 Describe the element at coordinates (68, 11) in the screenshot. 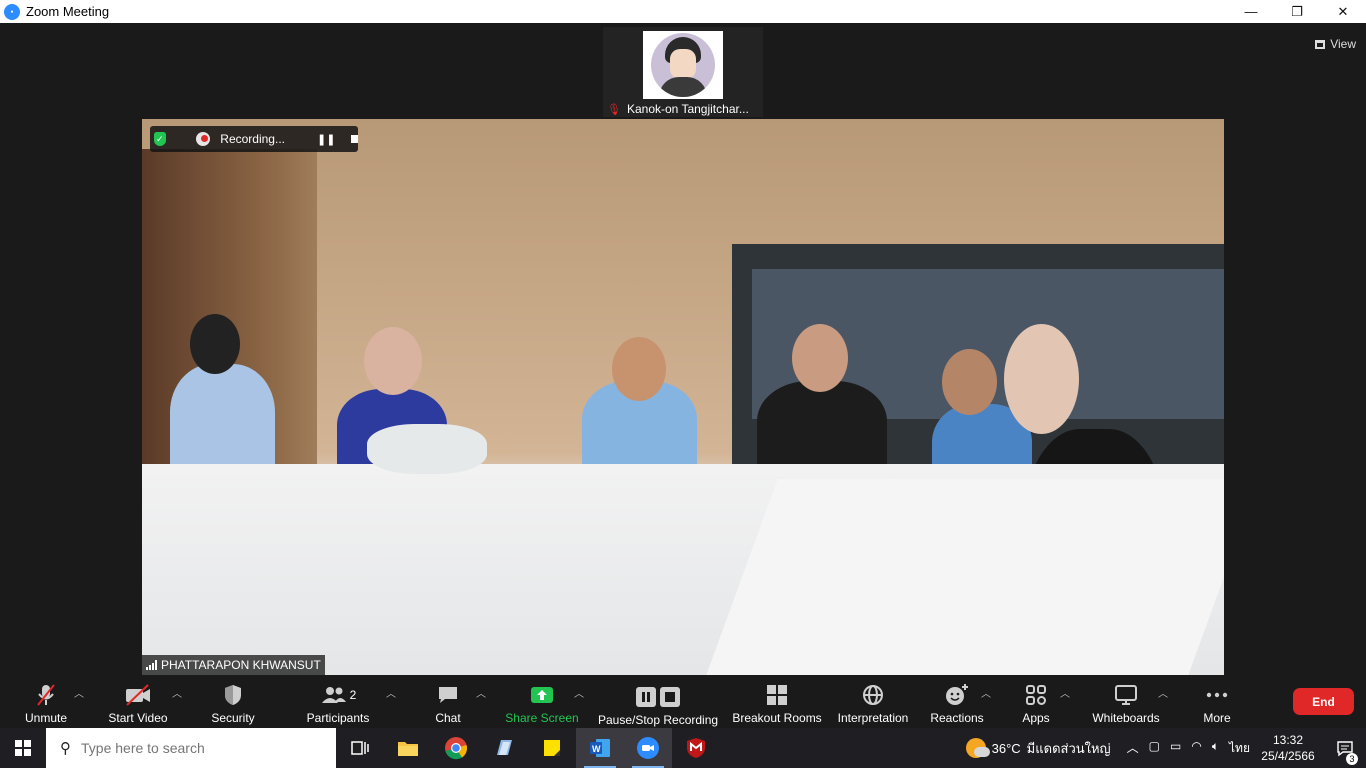

I see `window-title: Zoom Meeting` at that location.